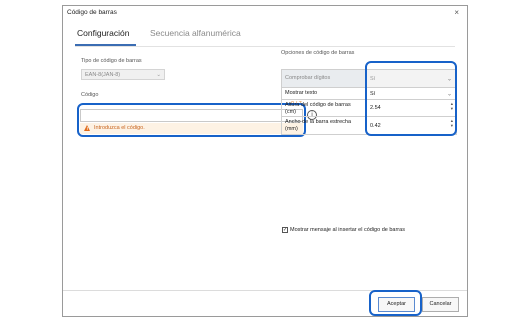 The image size is (531, 321). I want to click on code-highlight, so click(191, 120).